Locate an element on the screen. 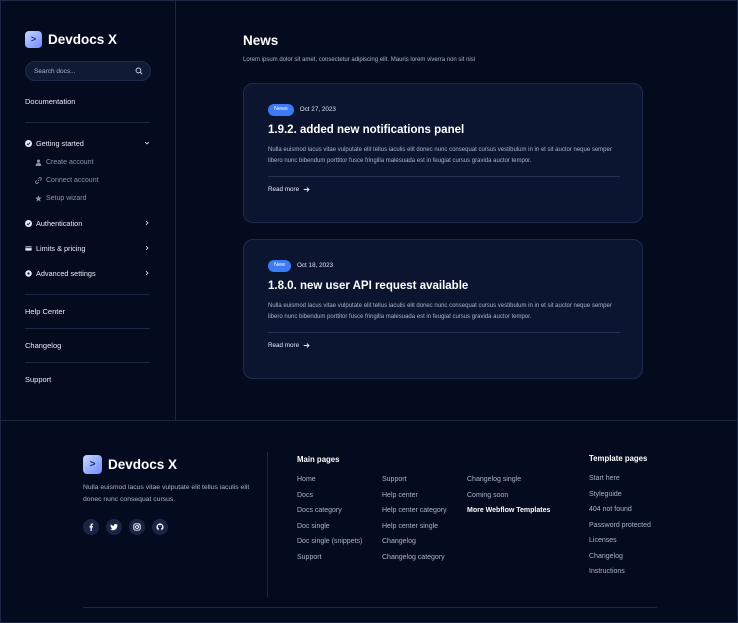 The height and width of the screenshot is (623, 738). footer-link: Home is located at coordinates (329, 480).